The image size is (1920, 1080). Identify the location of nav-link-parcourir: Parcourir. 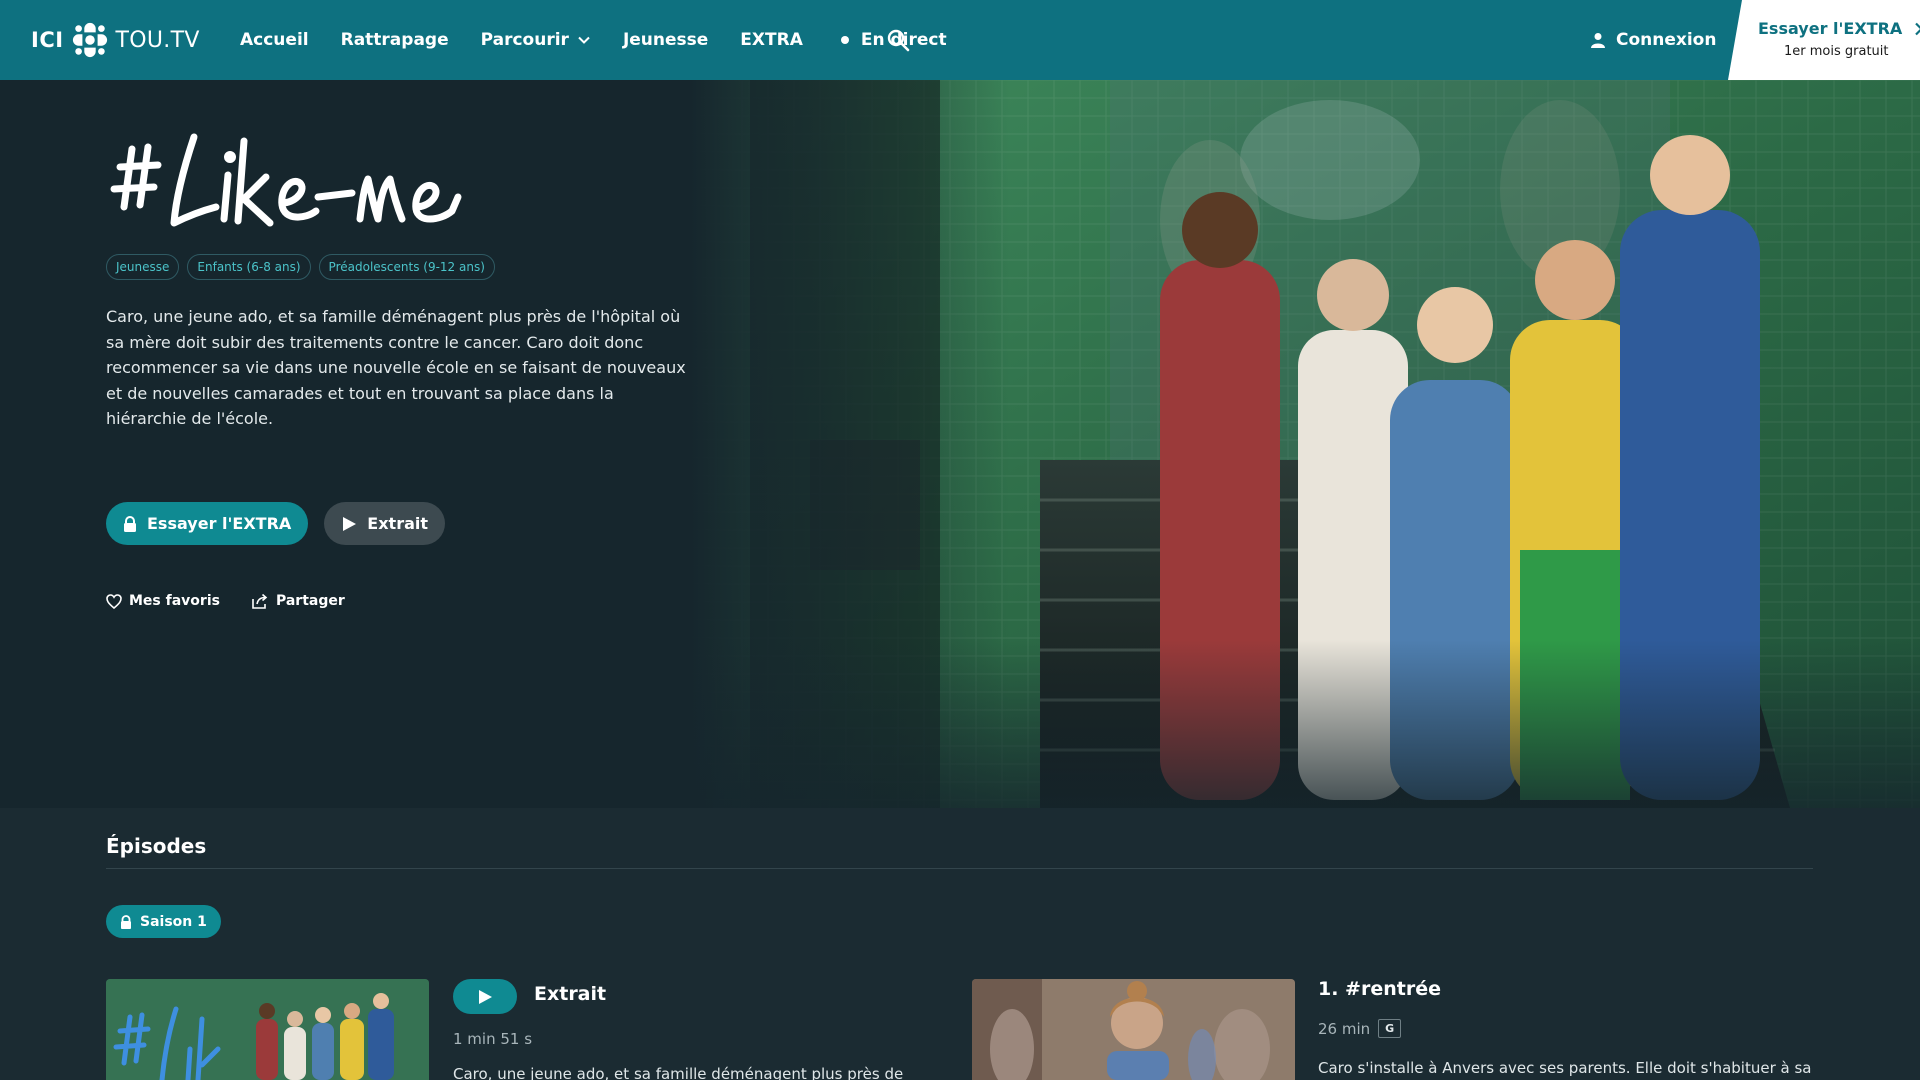
(536, 40).